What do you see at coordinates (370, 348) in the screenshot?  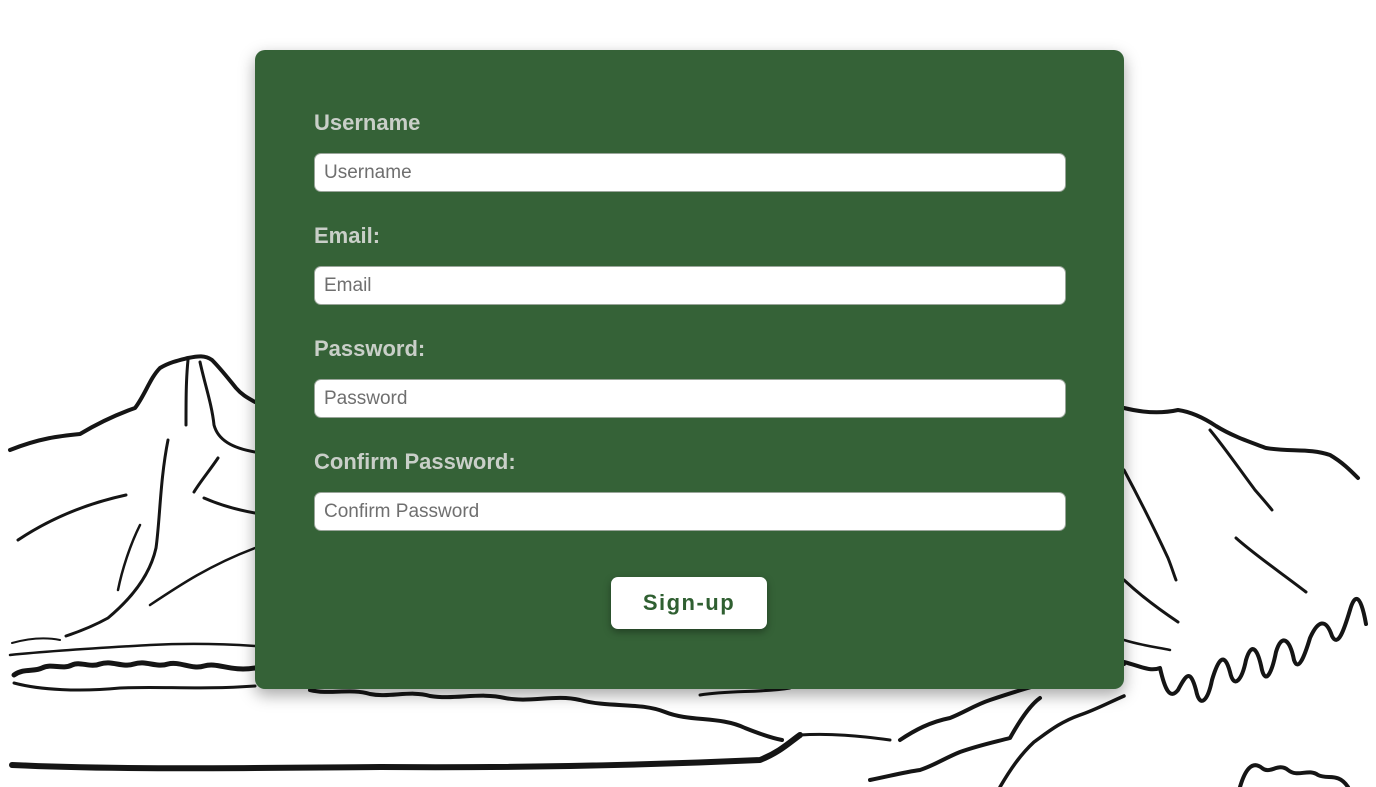 I see `password-label: Password:` at bounding box center [370, 348].